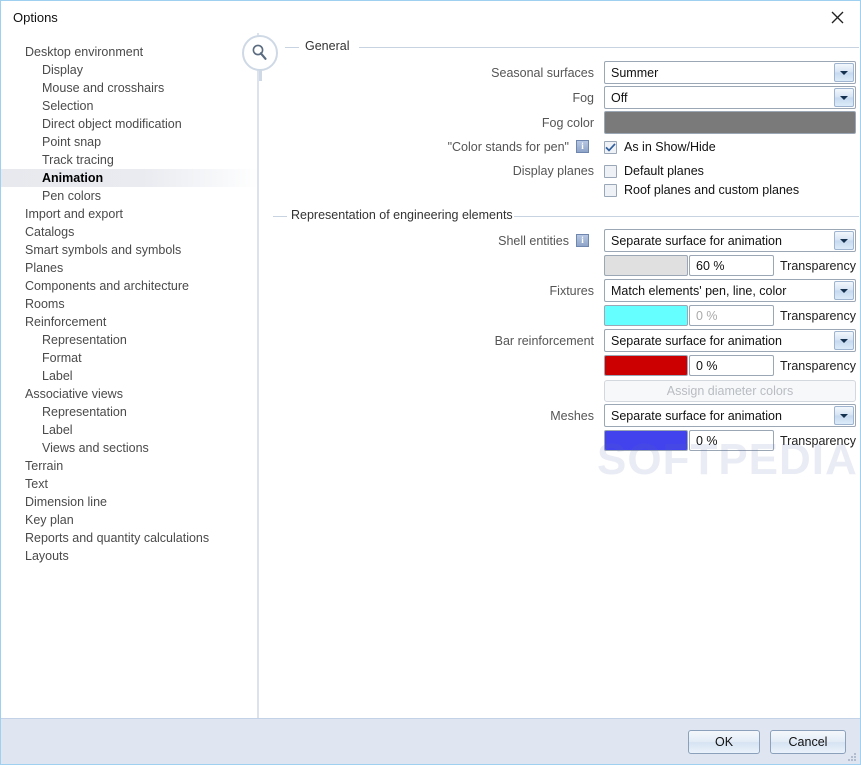 The image size is (861, 765). Describe the element at coordinates (730, 391) in the screenshot. I see `assign-diameter-colors-button: Assign diameter colors` at that location.